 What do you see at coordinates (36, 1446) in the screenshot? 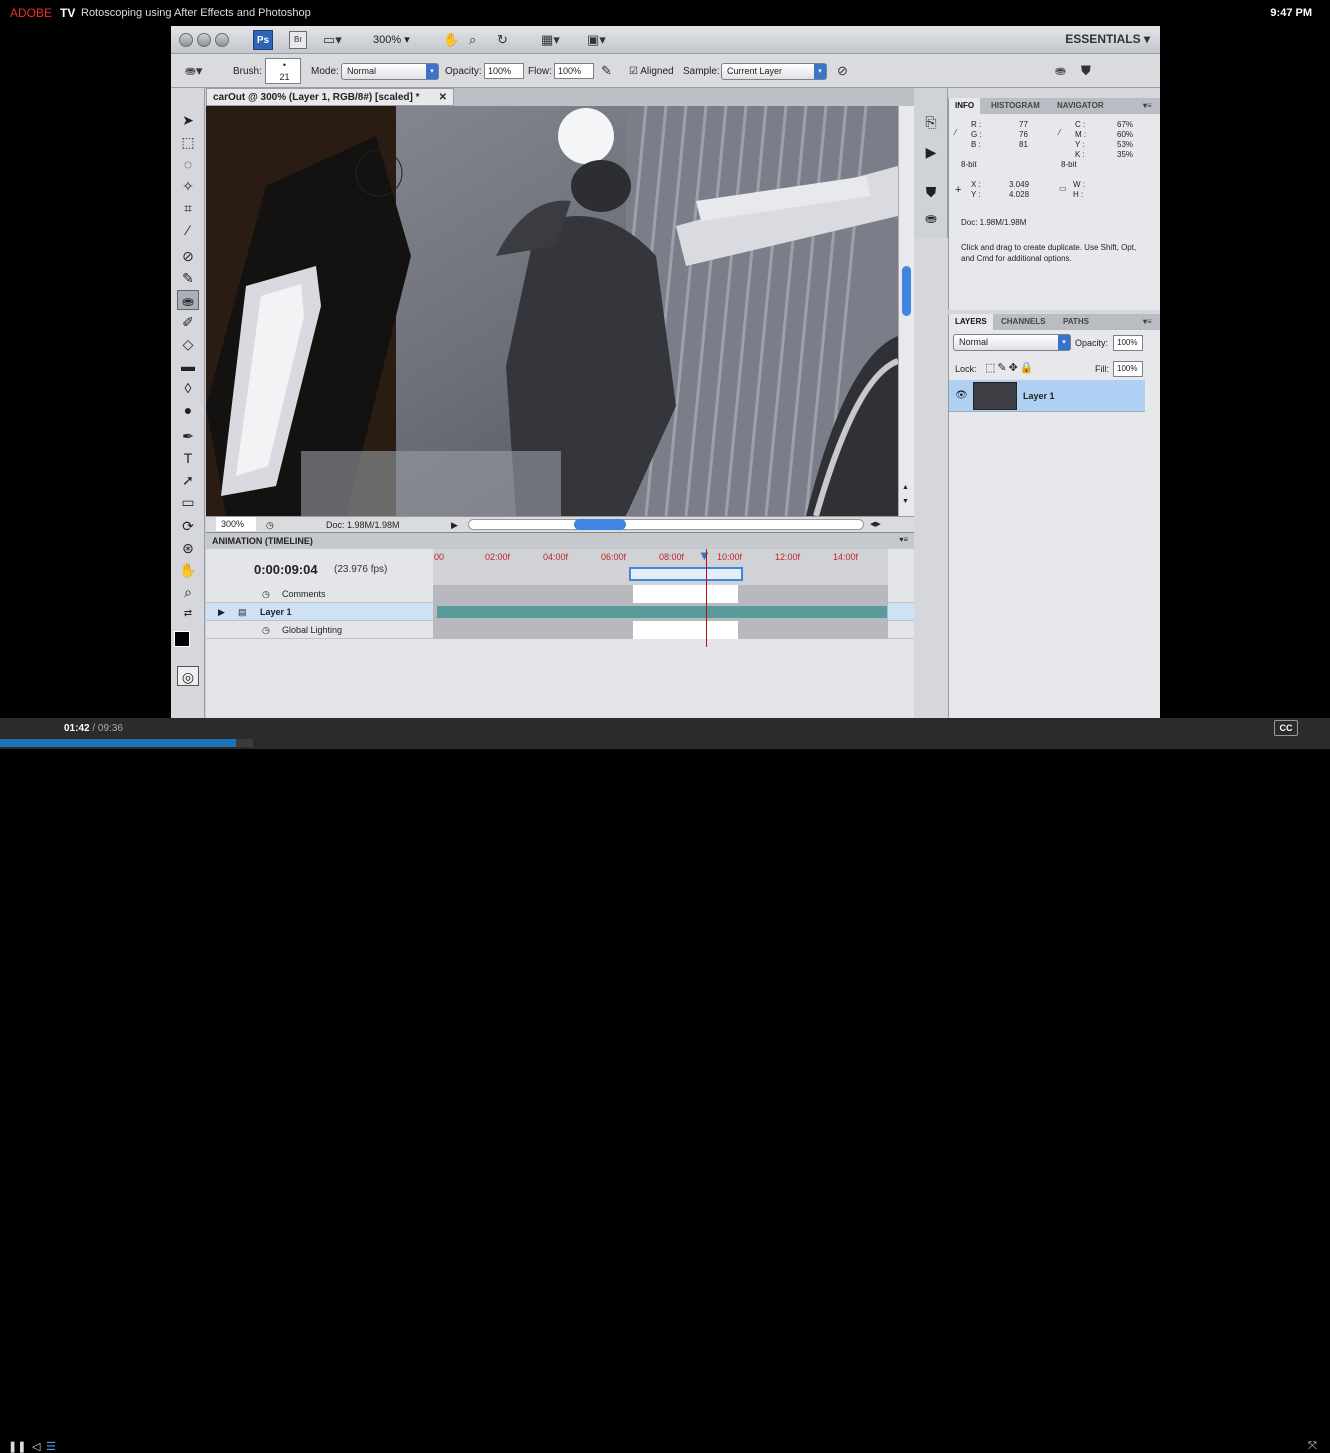
I see `volume-icon: ◁` at bounding box center [36, 1446].